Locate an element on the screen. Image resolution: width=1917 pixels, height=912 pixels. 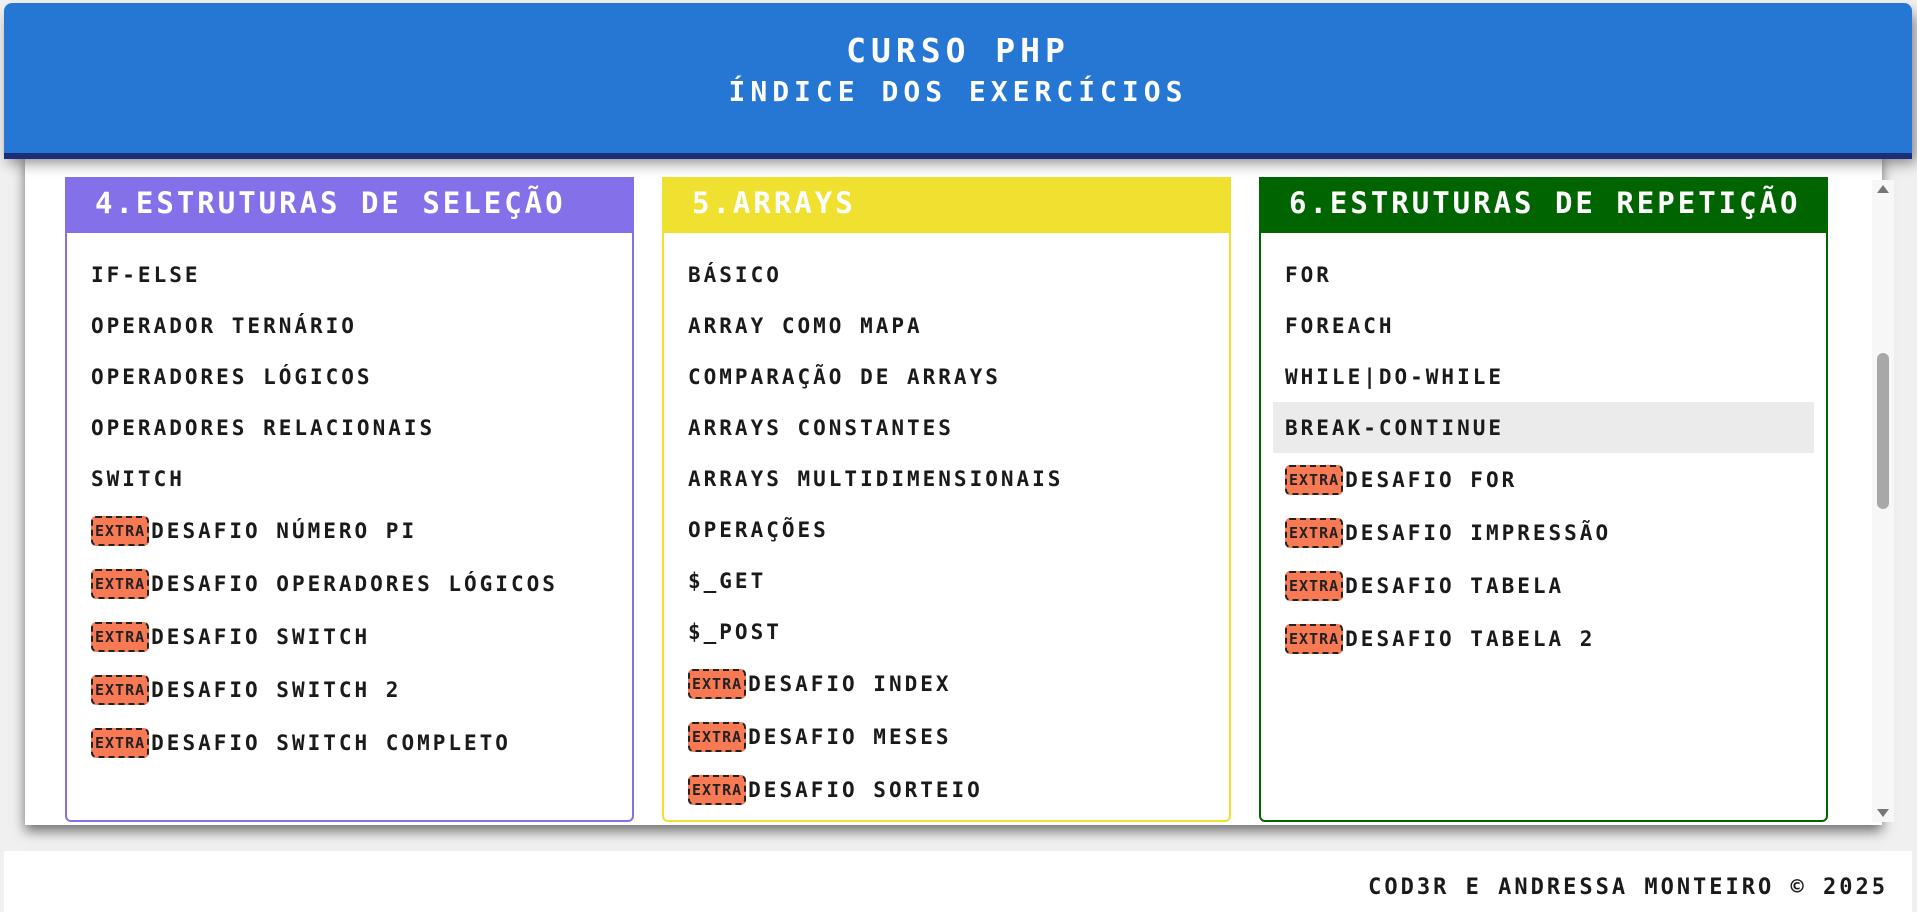
exercise-link-arrays-multidimensionais: ARRAYS MULTIDIMENSIONAIS is located at coordinates (946, 478).